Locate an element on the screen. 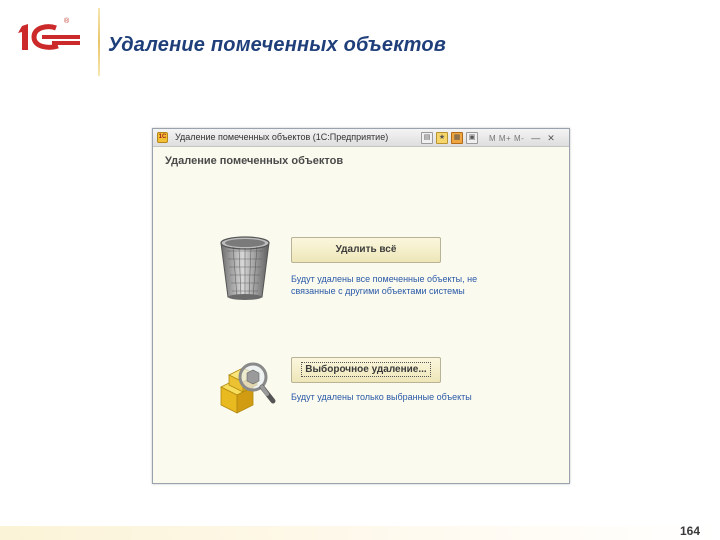 The height and width of the screenshot is (540, 720). calculator-icon: ▦ is located at coordinates (457, 138).